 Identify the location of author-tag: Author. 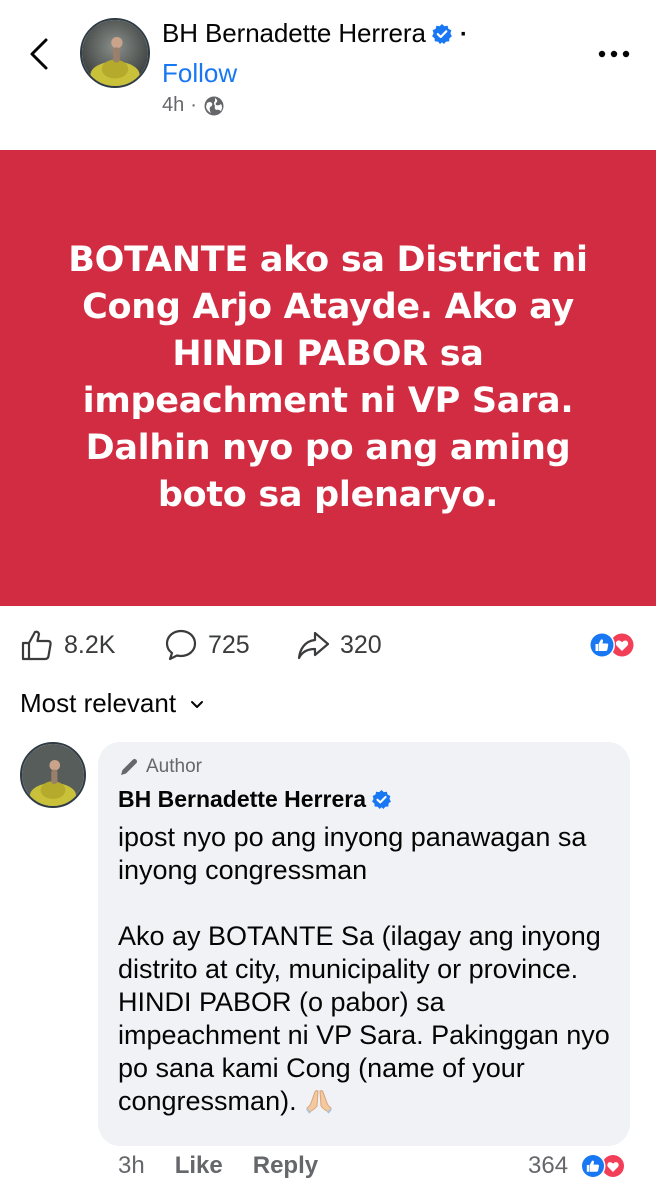
(364, 767).